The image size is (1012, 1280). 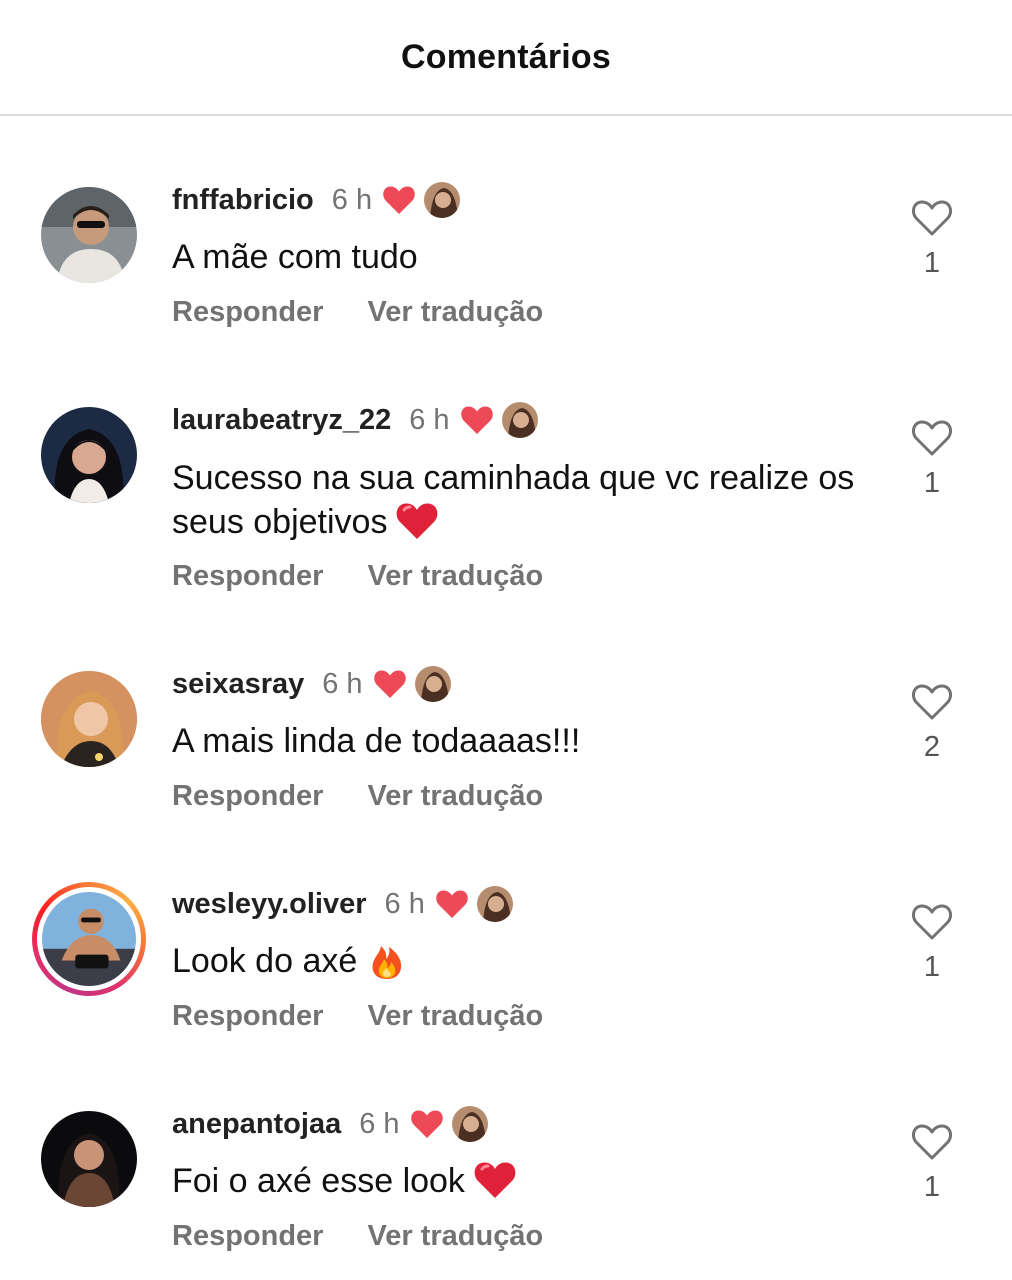 What do you see at coordinates (522, 1181) in the screenshot?
I see `comment-text: Foi o axé esse look` at bounding box center [522, 1181].